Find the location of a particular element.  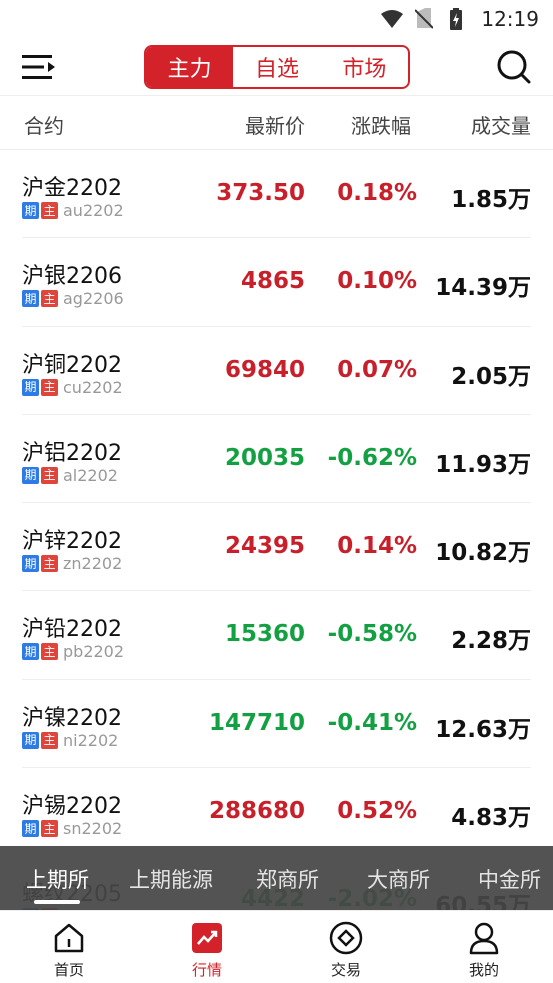

contract-name: 沪银2206 is located at coordinates (72, 277).